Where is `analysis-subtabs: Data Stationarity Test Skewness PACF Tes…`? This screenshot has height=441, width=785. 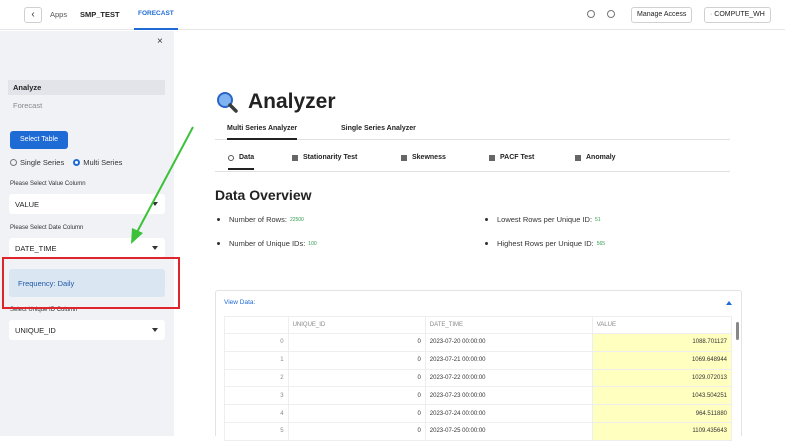 analysis-subtabs: Data Stationarity Test Skewness PACF Tes… is located at coordinates (472, 160).